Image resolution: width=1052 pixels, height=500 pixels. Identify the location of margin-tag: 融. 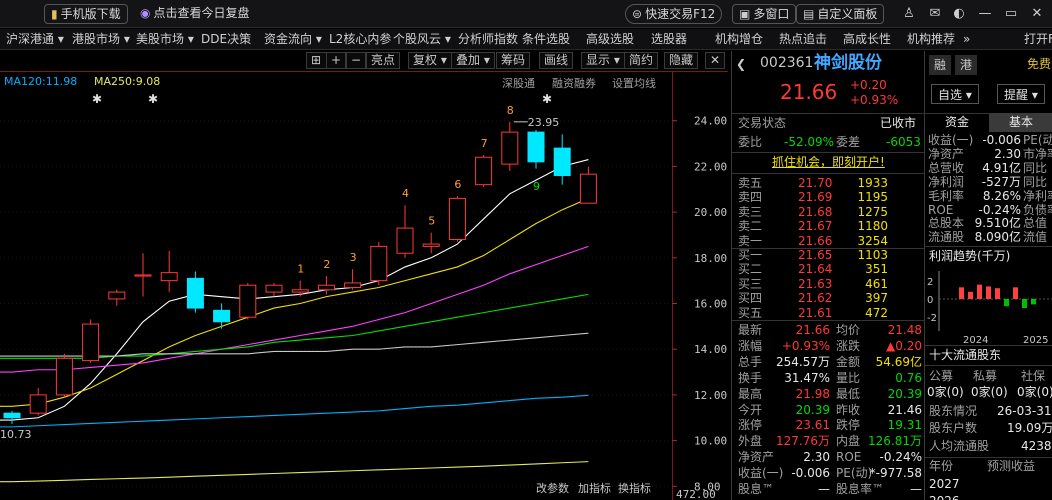
(940, 65).